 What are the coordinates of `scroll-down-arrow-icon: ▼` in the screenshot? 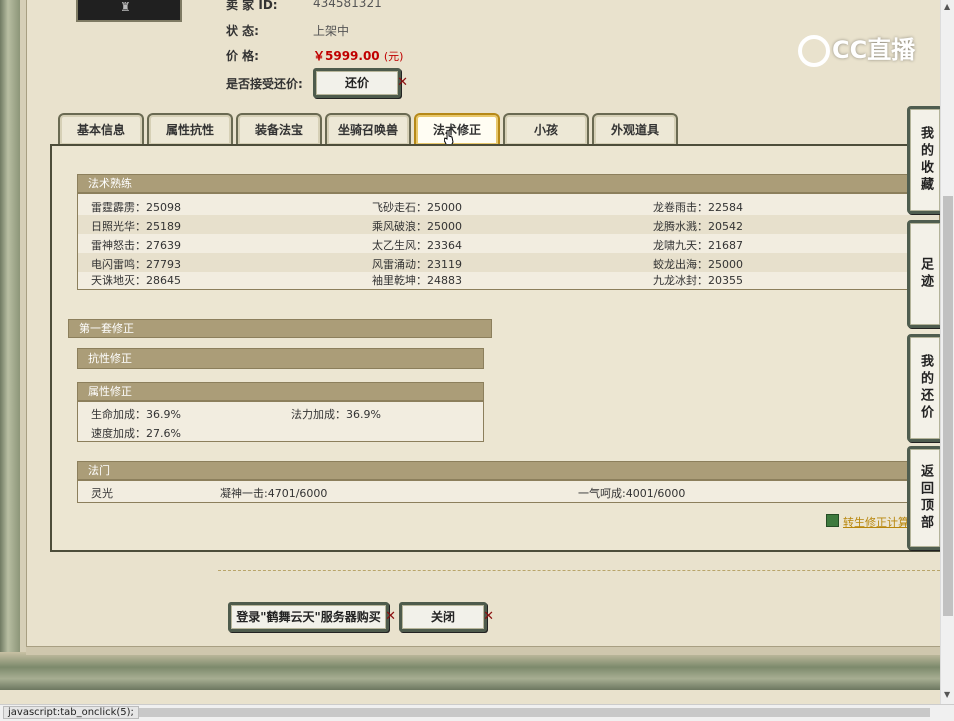 It's located at (947, 694).